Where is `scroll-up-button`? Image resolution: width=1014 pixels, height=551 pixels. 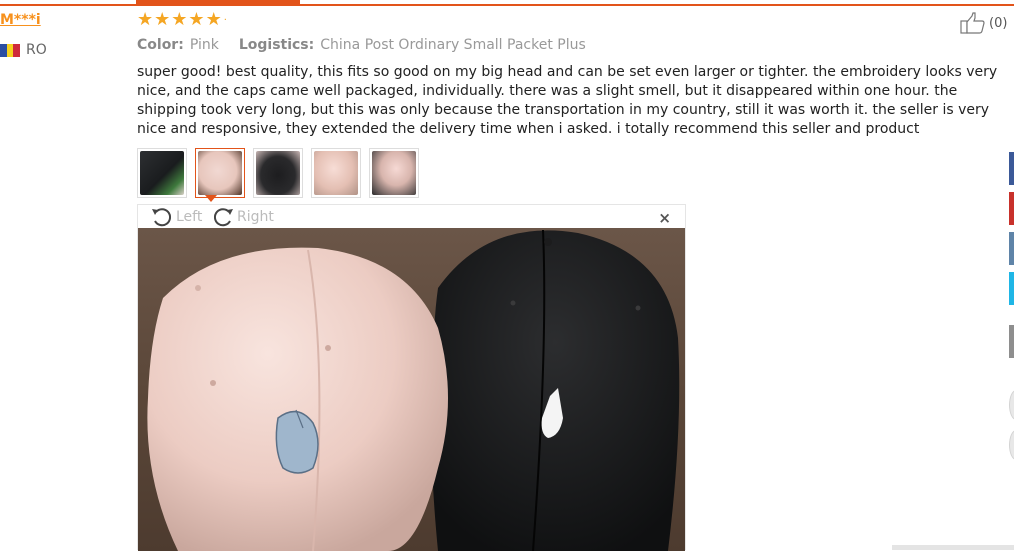
scroll-up-button is located at coordinates (1011, 405).